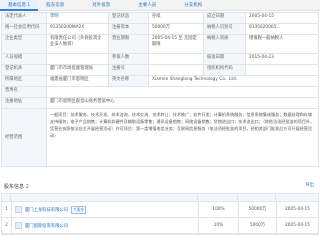  I want to click on address-label: 注册地址, so click(24, 103).